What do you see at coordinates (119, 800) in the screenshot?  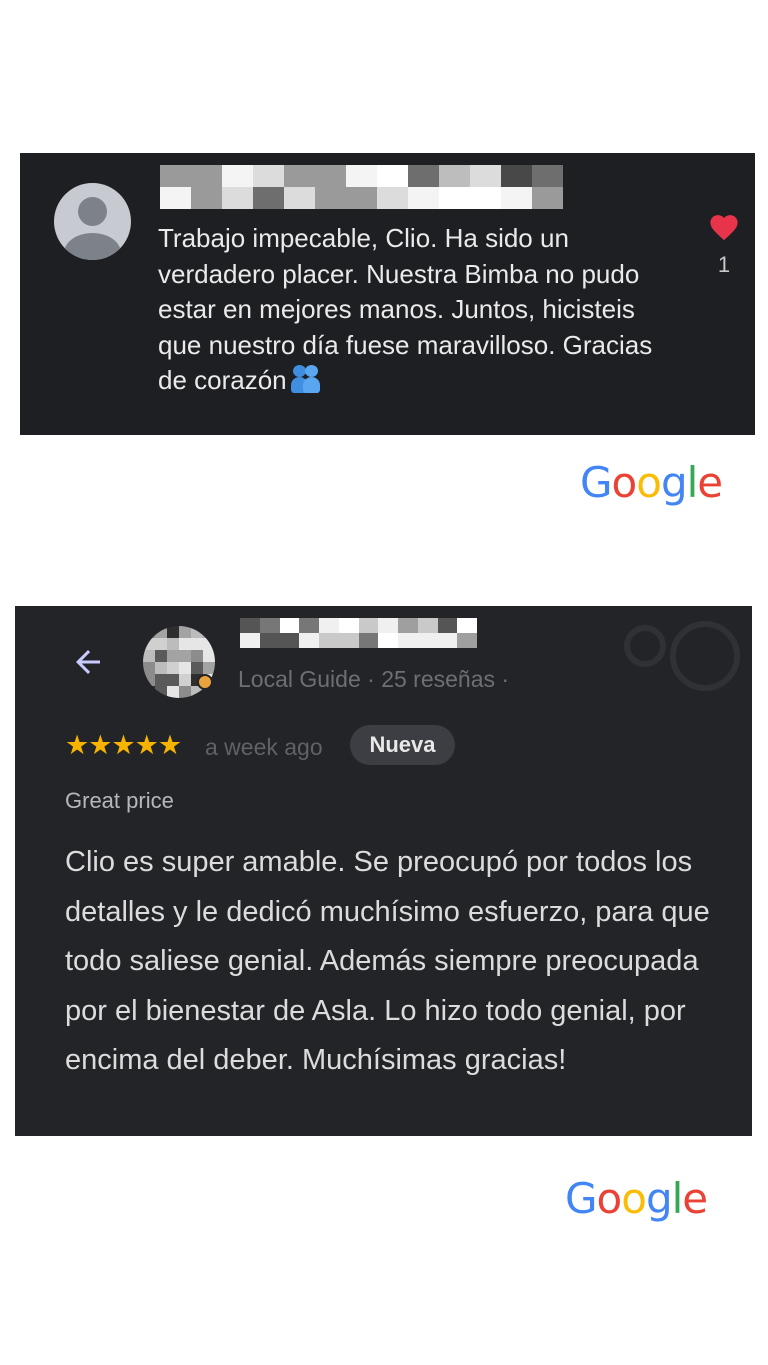 I see `review-subtitle: Great price` at bounding box center [119, 800].